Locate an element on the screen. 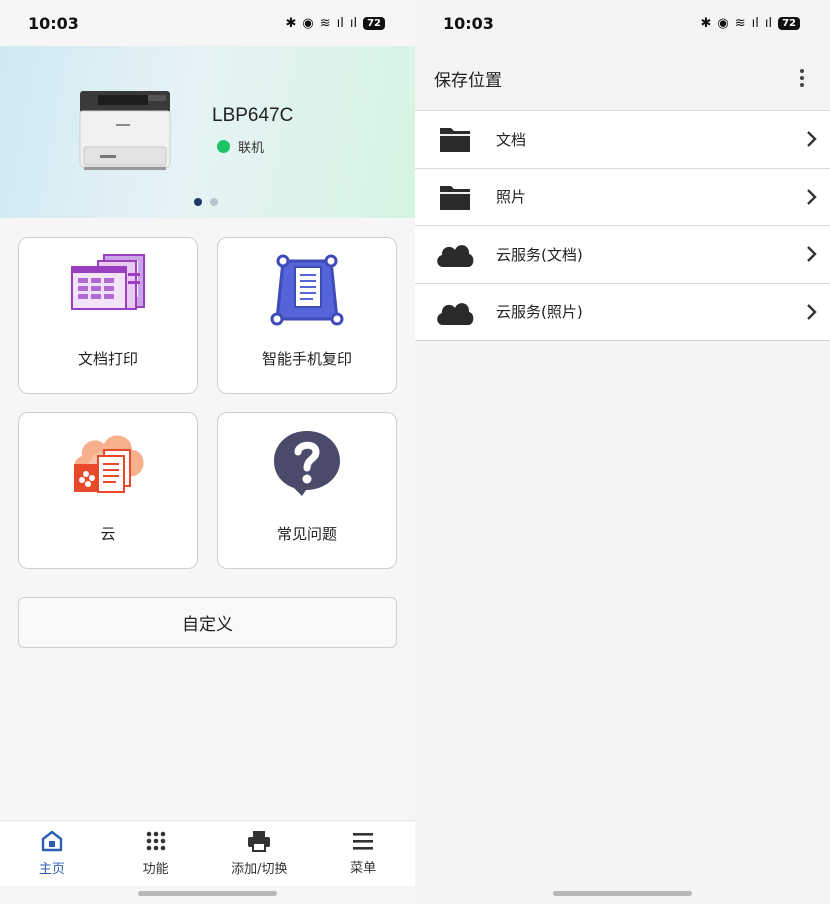  nav-menu-label: 菜单 is located at coordinates (363, 868).